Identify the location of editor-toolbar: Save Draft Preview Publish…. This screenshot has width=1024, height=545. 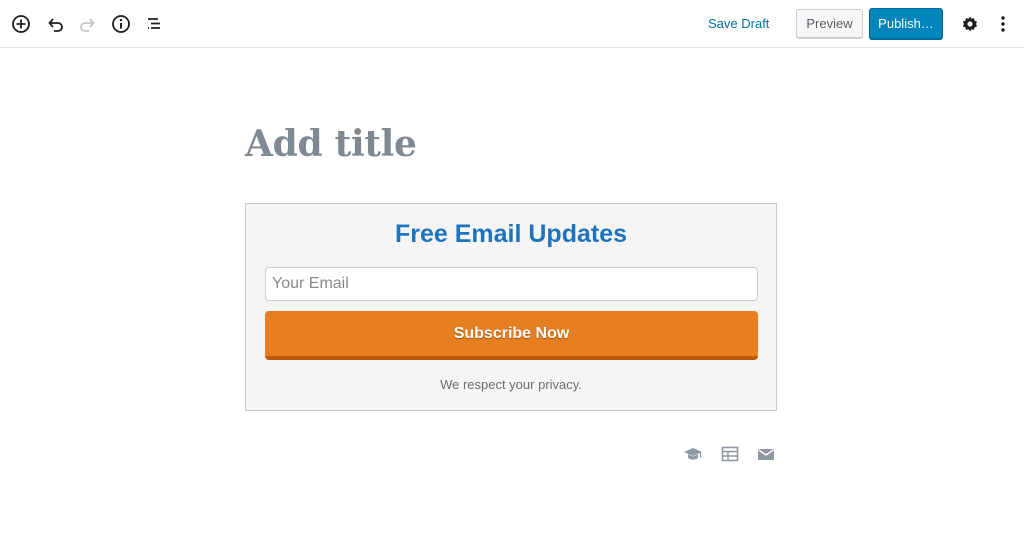
(512, 24).